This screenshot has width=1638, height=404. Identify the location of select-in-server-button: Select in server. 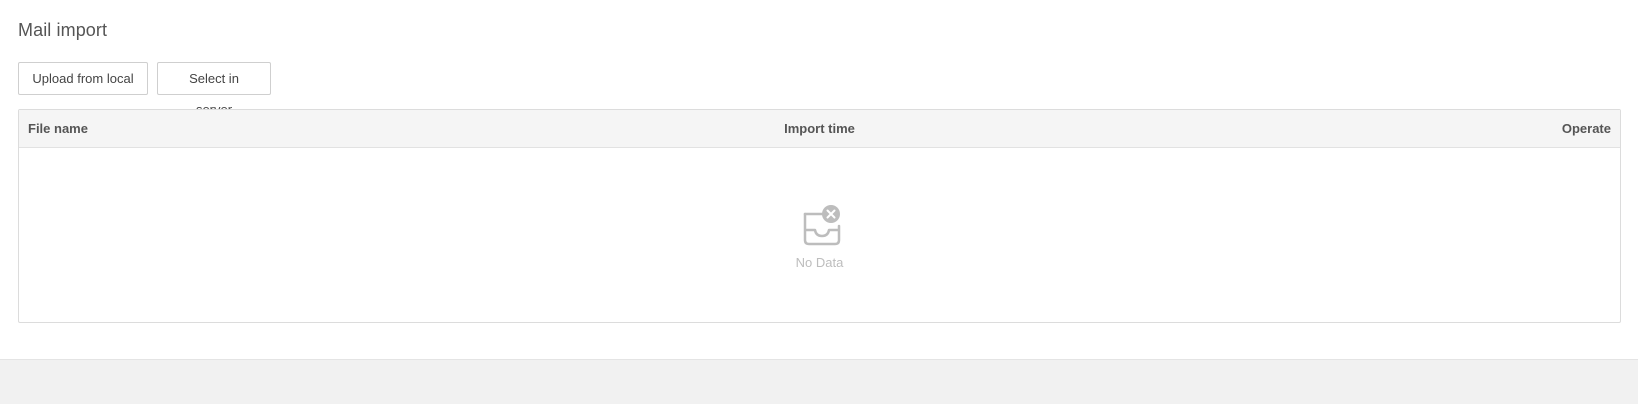
(214, 89).